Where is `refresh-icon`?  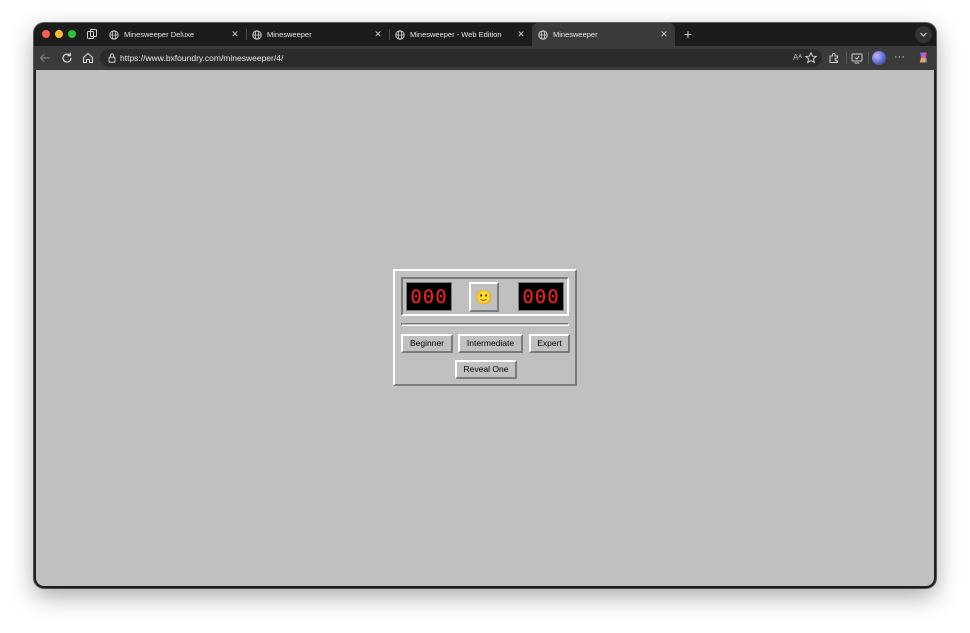 refresh-icon is located at coordinates (67, 58).